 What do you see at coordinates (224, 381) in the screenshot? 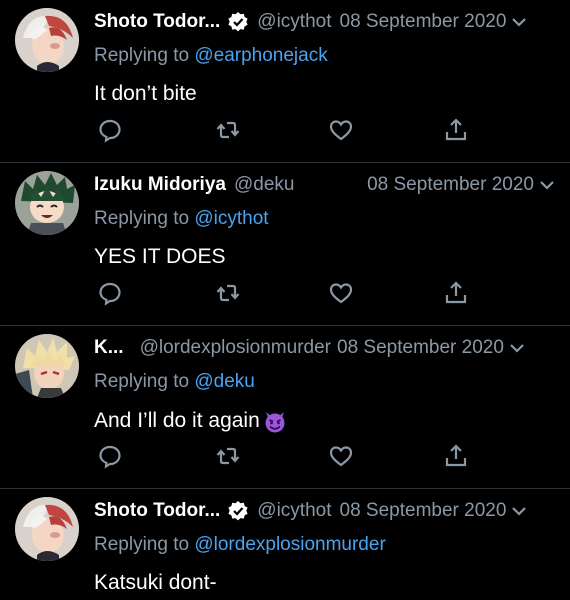
I see `mention-link: @deku` at bounding box center [224, 381].